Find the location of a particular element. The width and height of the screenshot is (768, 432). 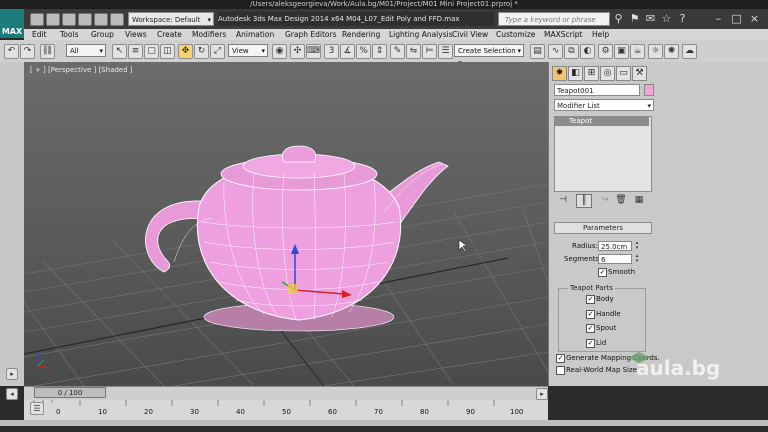

parameters-rollout: Parameters is located at coordinates (603, 228).